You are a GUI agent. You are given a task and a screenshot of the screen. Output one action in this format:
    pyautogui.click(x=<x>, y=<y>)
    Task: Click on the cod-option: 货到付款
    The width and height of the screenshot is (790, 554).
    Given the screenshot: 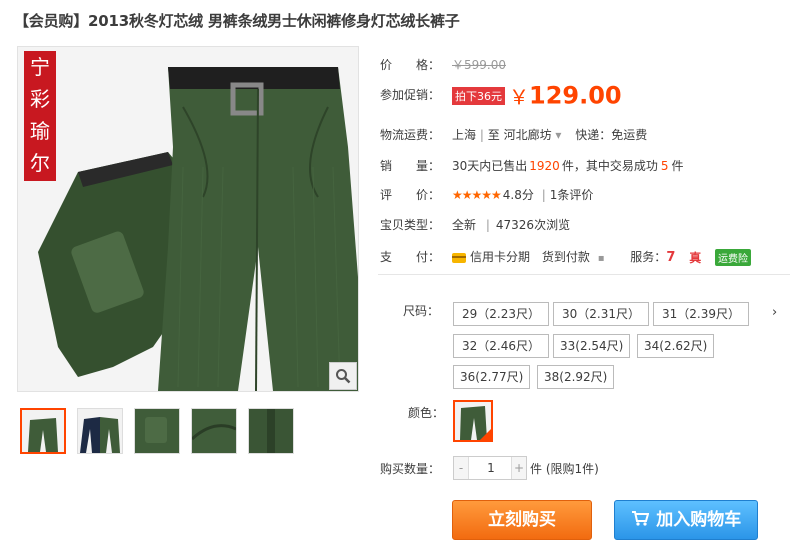 What is the action you would take?
    pyautogui.click(x=566, y=257)
    